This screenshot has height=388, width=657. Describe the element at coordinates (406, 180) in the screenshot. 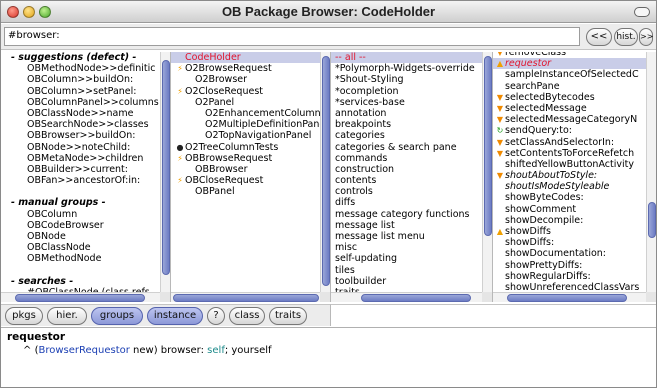

I see `category-item: contents` at that location.